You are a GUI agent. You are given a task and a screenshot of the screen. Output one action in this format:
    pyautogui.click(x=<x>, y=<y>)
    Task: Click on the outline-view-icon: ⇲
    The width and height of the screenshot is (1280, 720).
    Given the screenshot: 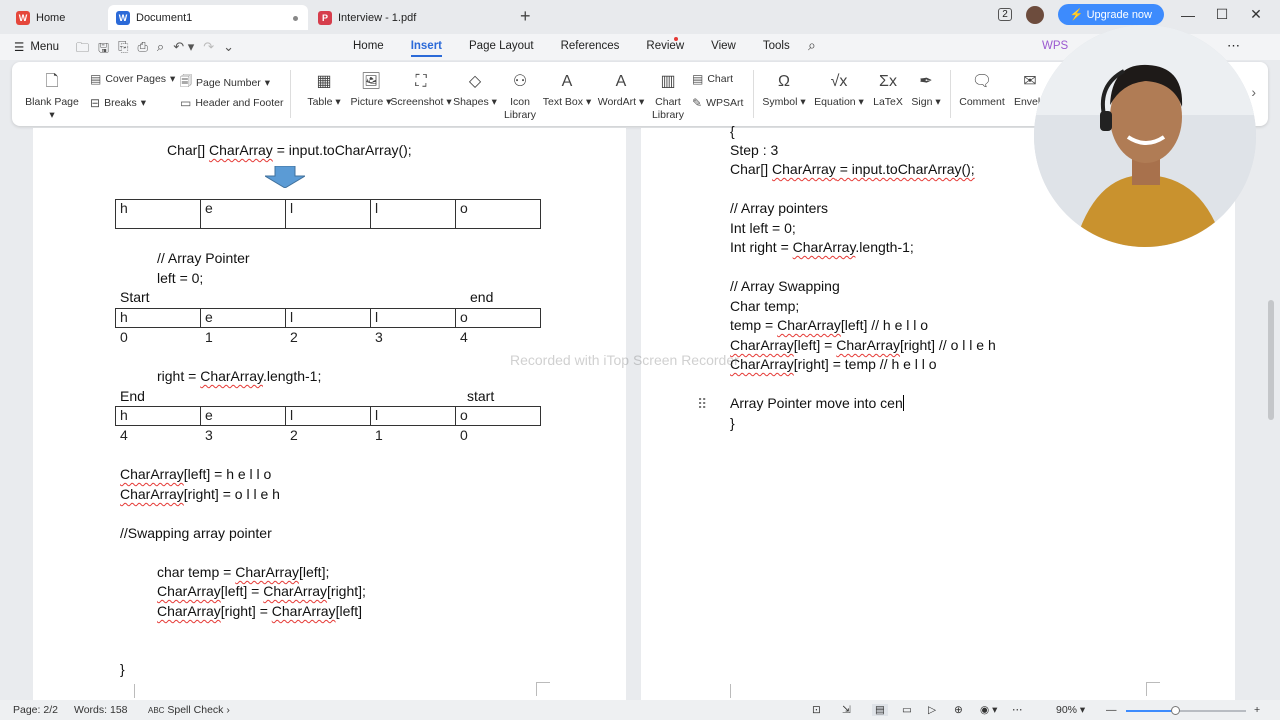 What is the action you would take?
    pyautogui.click(x=846, y=710)
    